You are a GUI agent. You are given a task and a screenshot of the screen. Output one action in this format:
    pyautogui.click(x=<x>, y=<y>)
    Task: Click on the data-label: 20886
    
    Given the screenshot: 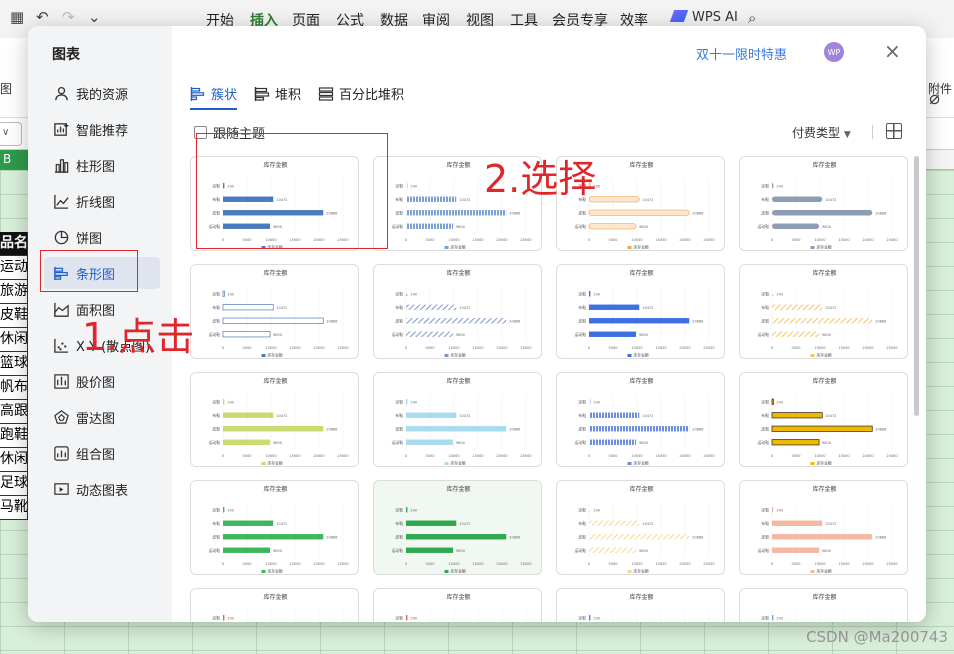 What is the action you would take?
    pyautogui.click(x=880, y=213)
    